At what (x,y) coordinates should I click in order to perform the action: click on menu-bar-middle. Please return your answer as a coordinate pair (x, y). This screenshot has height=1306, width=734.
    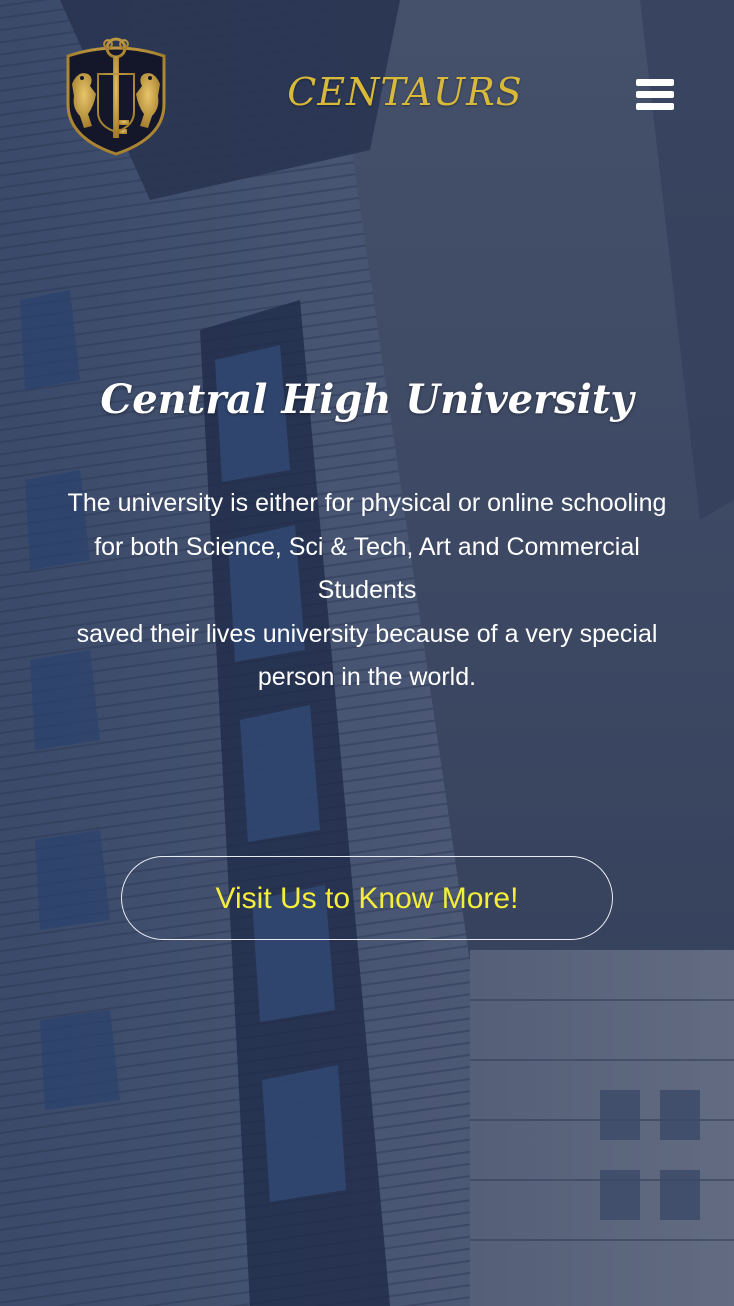
    Looking at the image, I should click on (655, 94).